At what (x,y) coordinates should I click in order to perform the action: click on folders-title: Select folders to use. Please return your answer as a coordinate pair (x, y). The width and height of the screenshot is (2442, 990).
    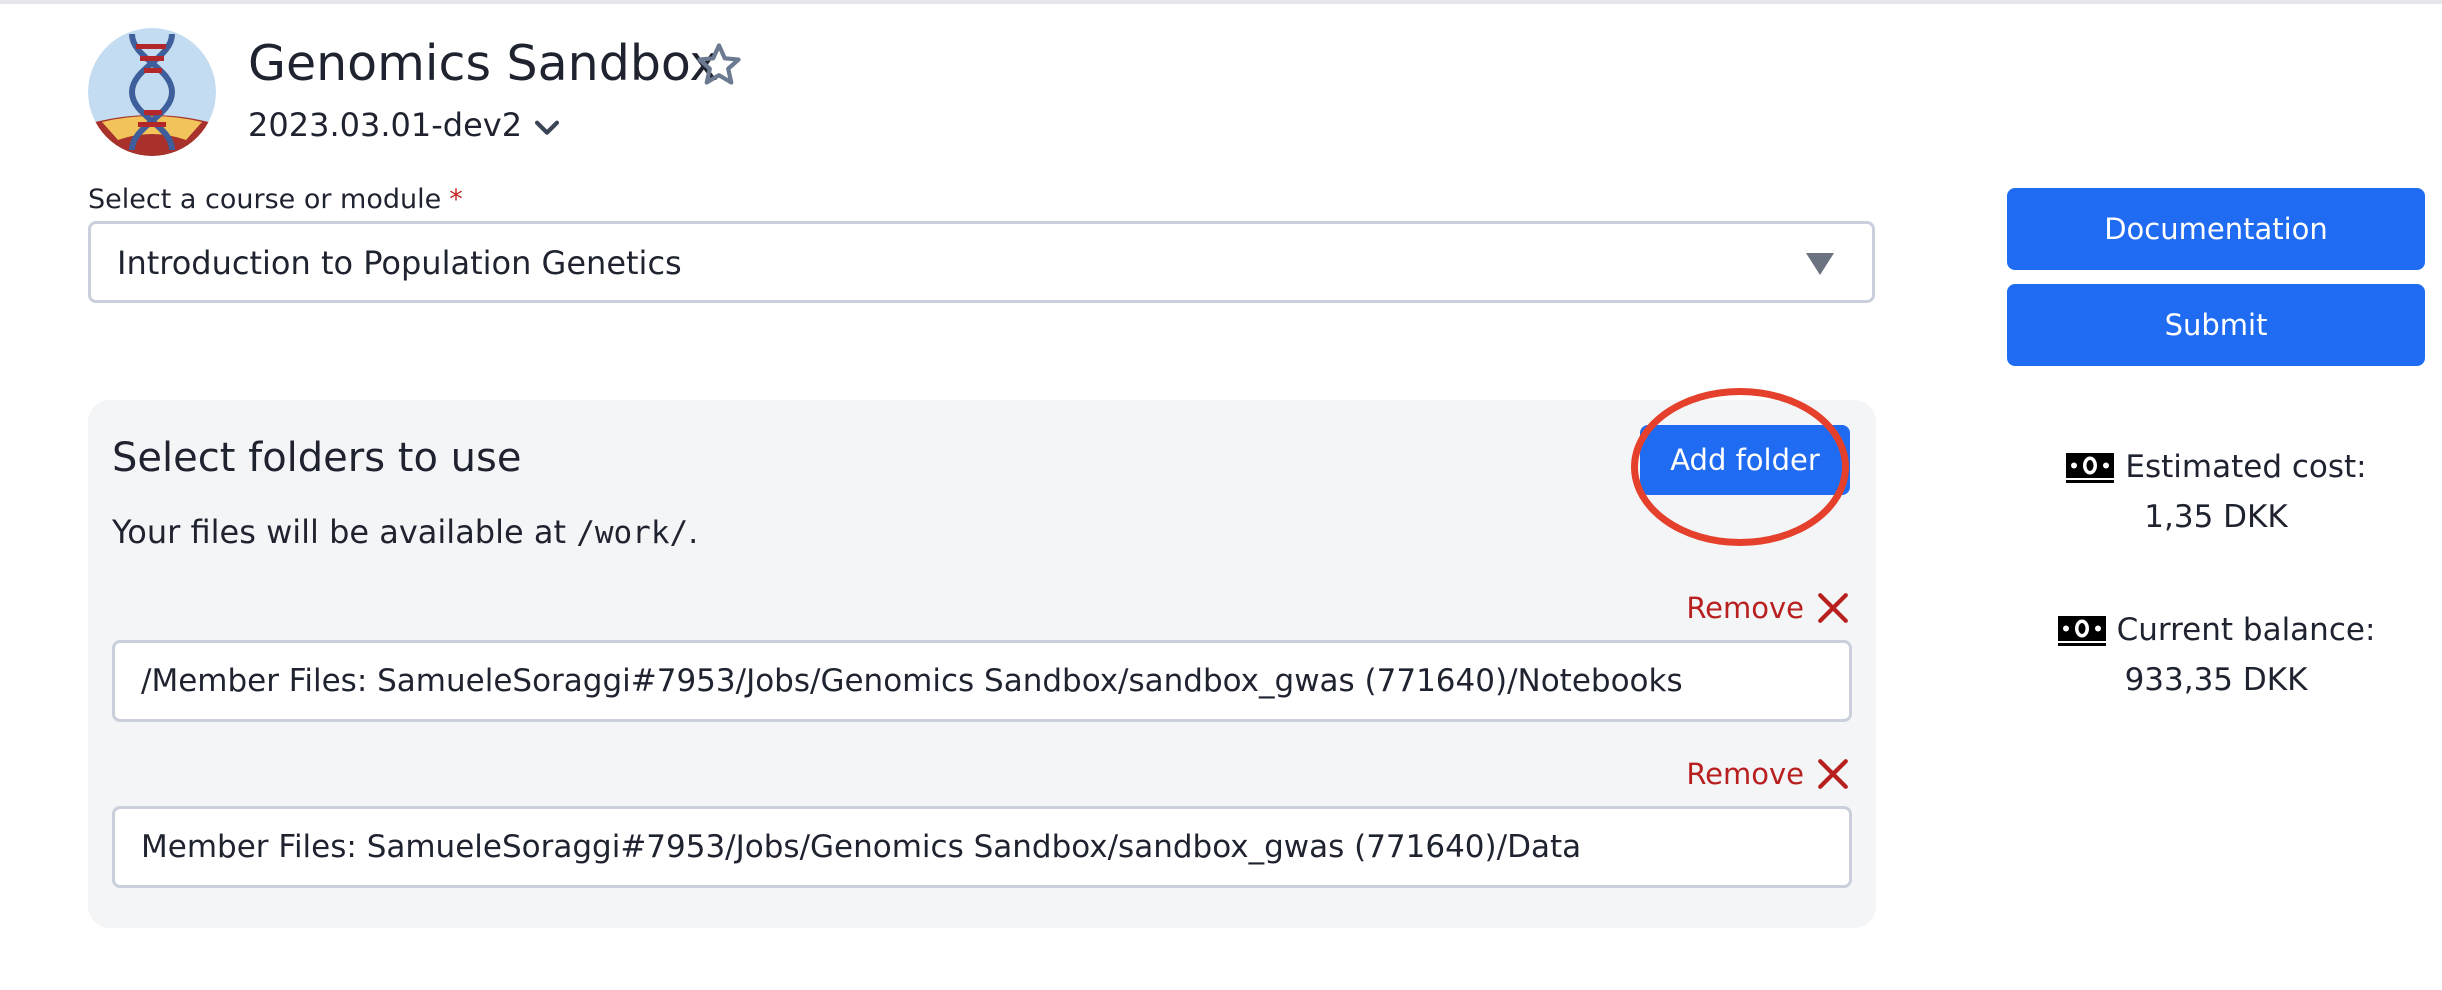
    Looking at the image, I should click on (317, 458).